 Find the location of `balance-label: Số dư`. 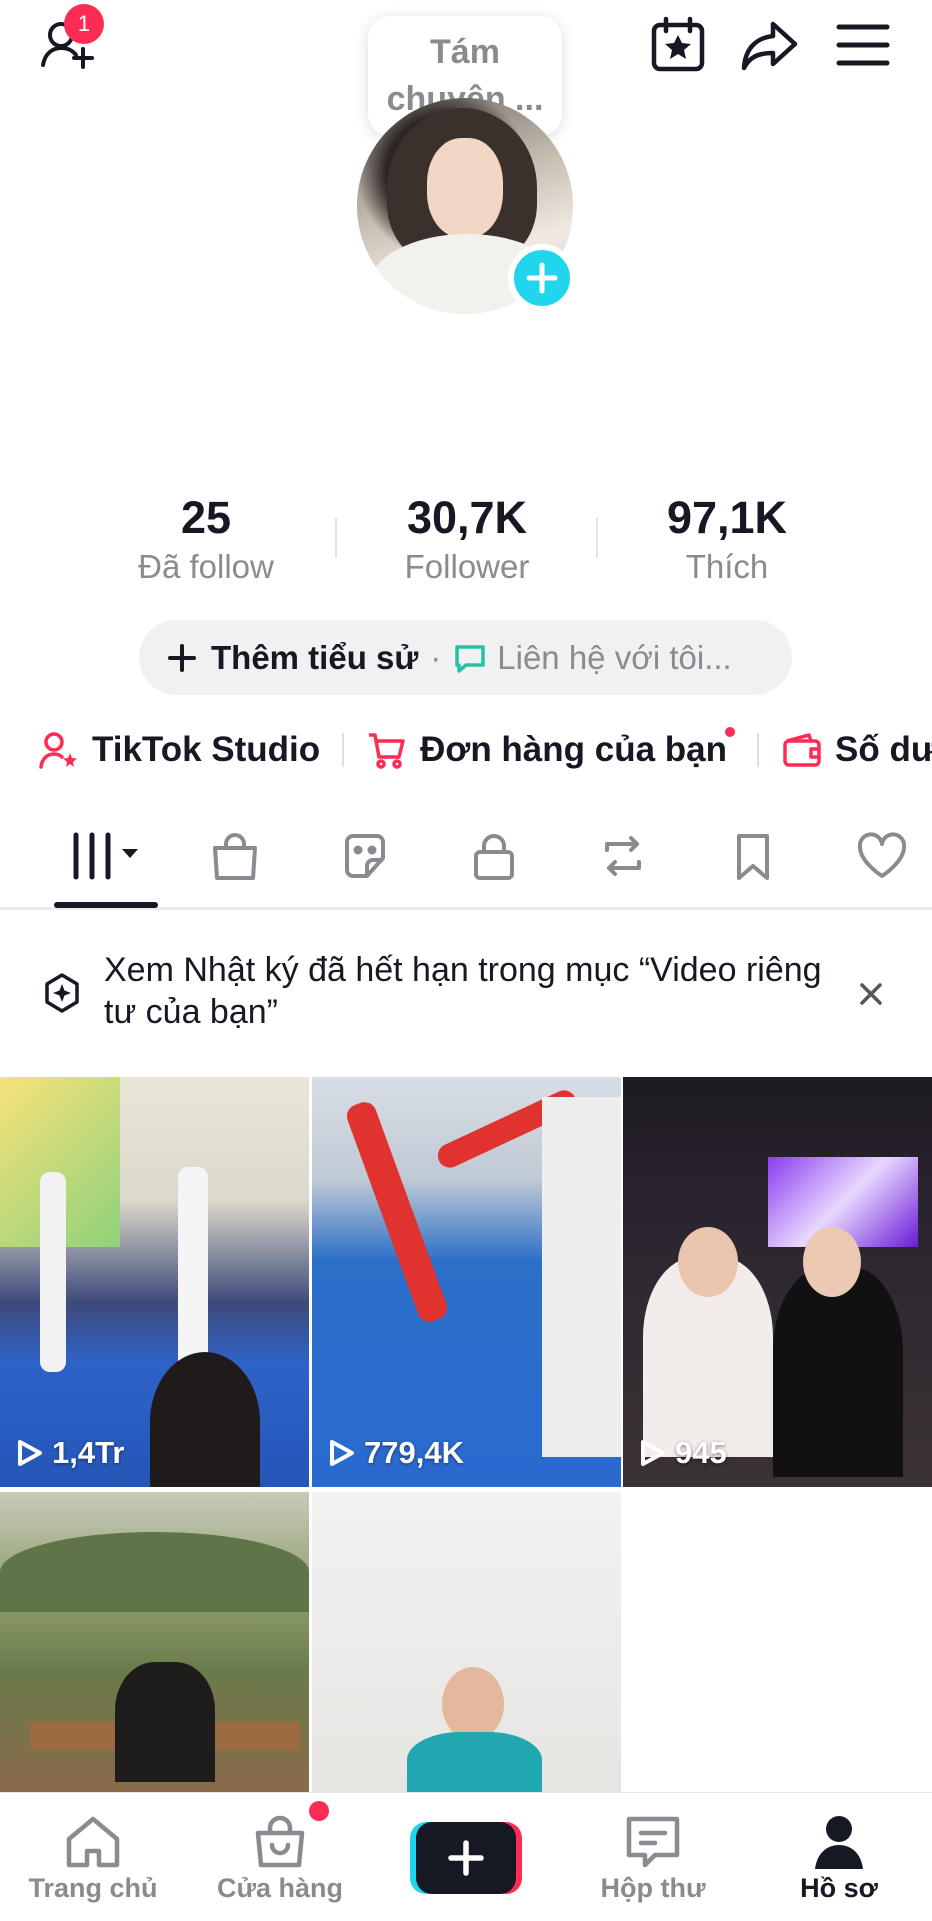

balance-label: Số dư is located at coordinates (883, 749).